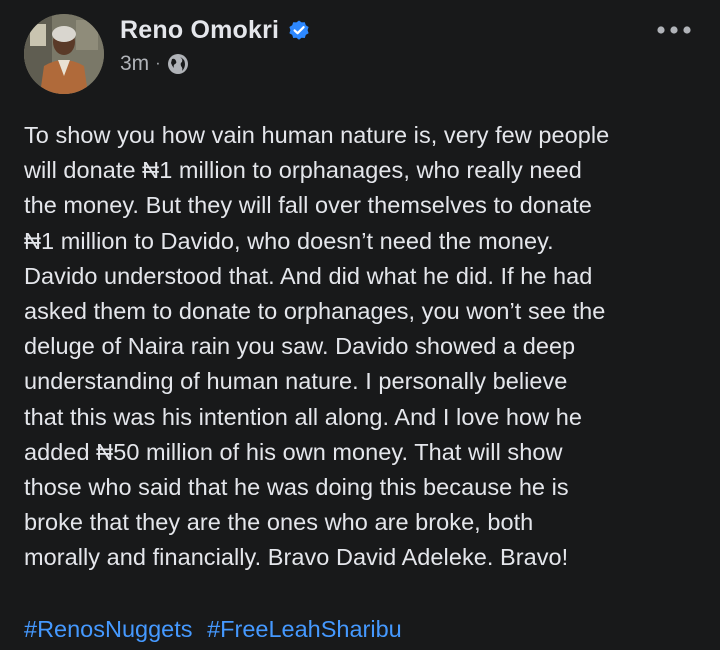 Image resolution: width=720 pixels, height=650 pixels. Describe the element at coordinates (178, 64) in the screenshot. I see `globe-icon` at that location.